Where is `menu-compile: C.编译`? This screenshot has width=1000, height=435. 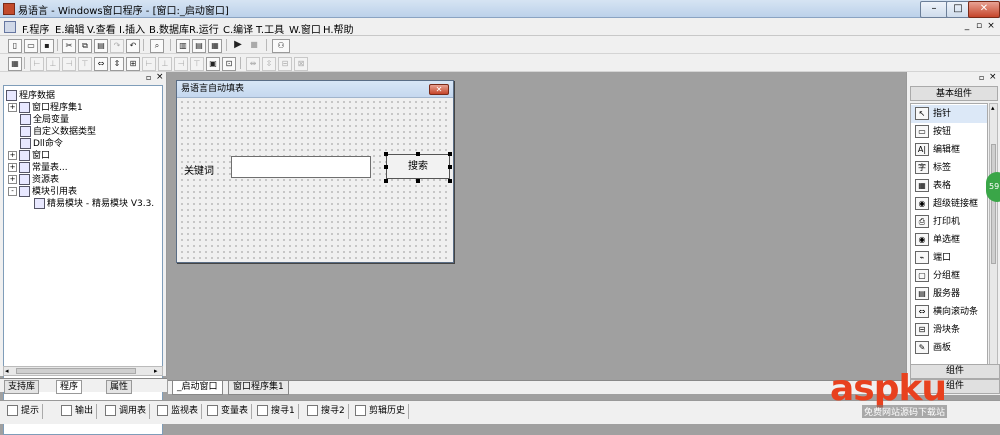
menu-compile: C.编译 is located at coordinates (238, 28).